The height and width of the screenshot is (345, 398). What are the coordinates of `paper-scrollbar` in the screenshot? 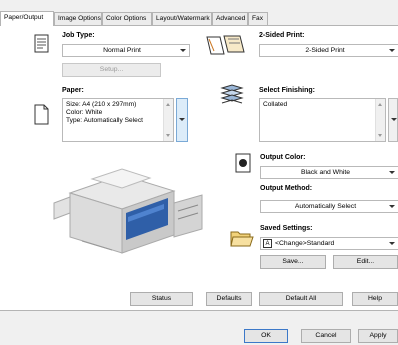 It's located at (168, 120).